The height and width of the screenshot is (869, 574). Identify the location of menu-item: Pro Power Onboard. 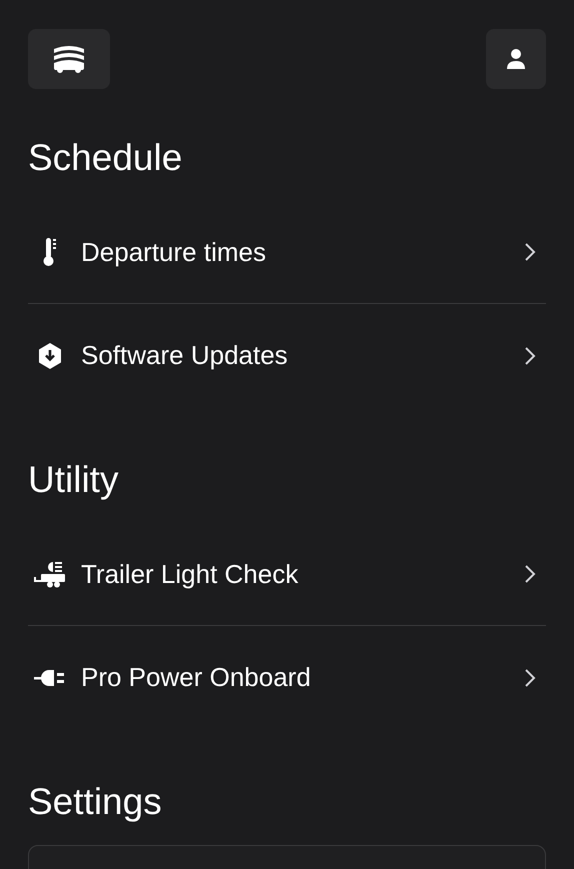
(302, 677).